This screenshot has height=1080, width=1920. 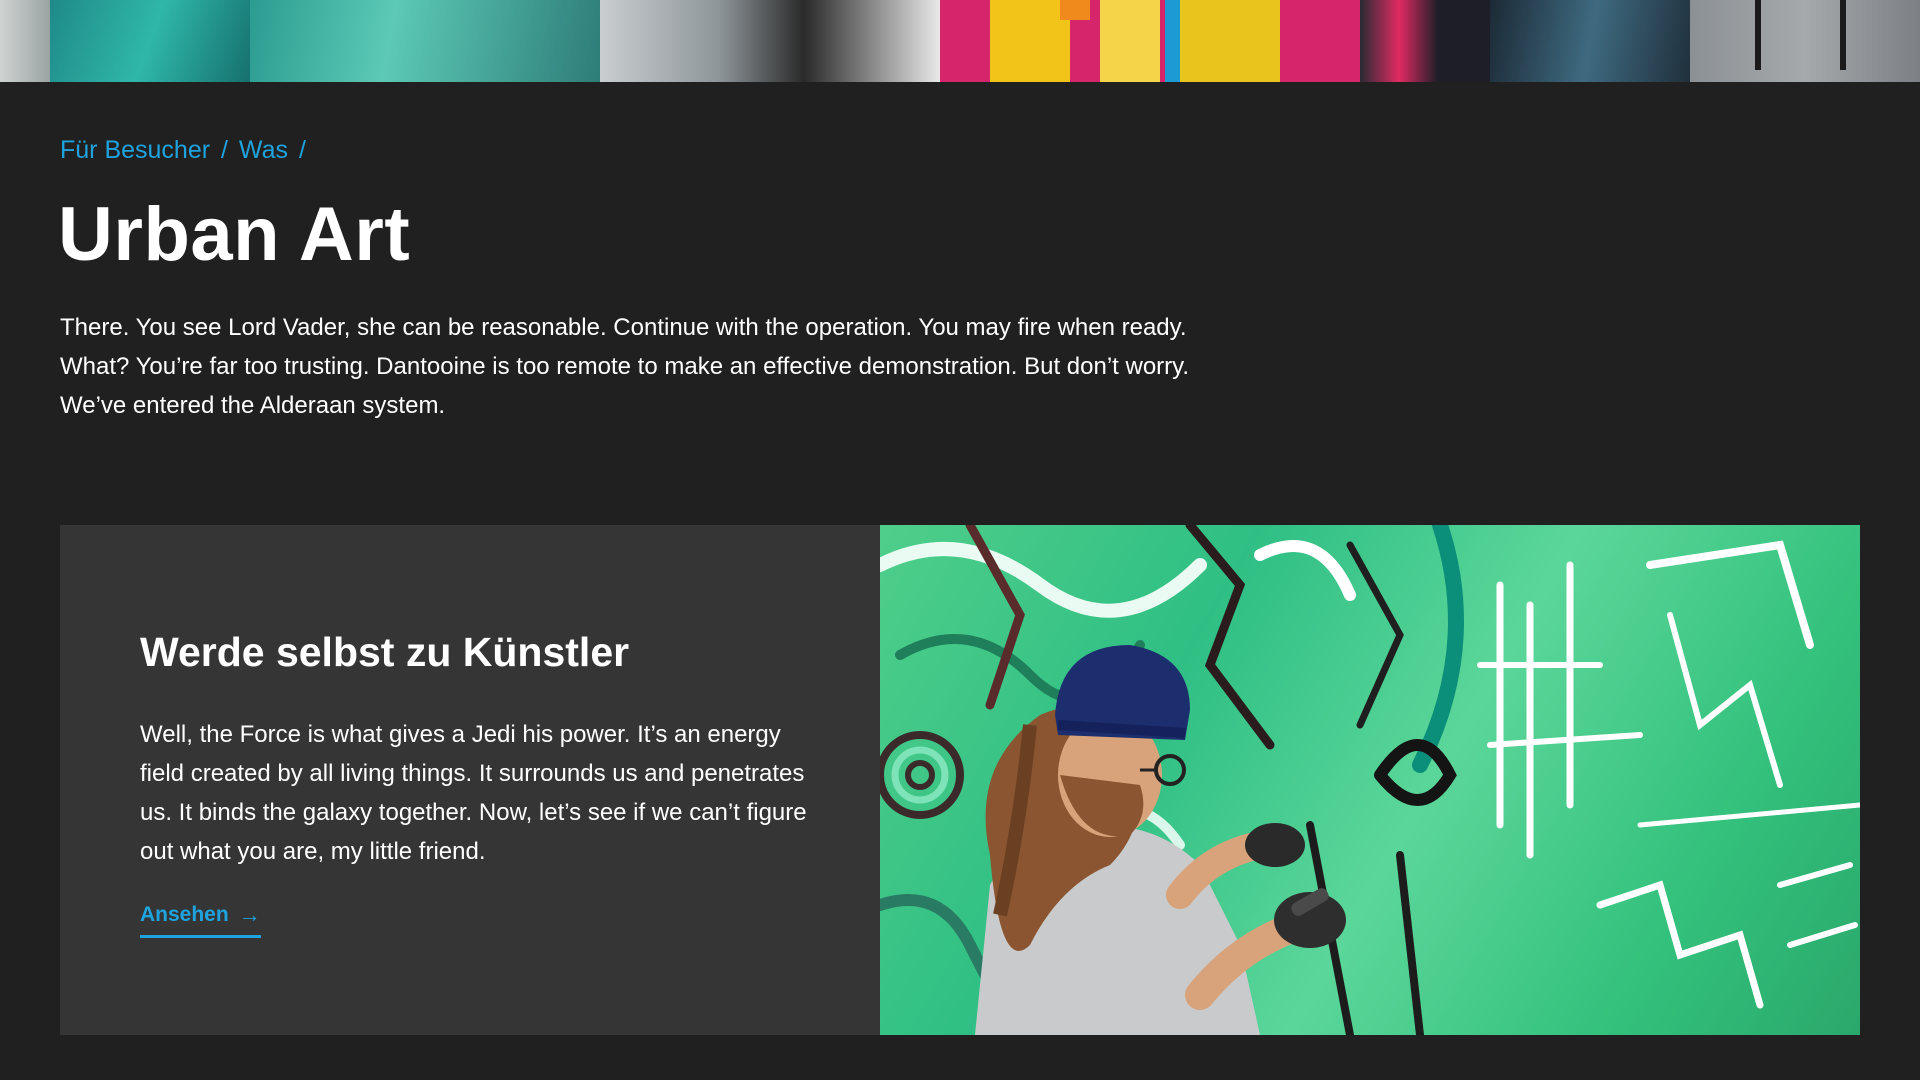 I want to click on arrow-right-icon: →, so click(x=249, y=914).